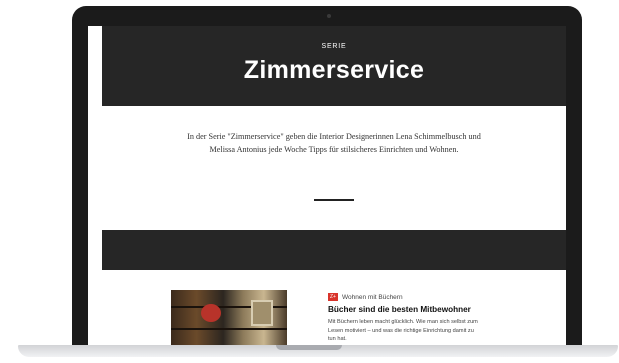  I want to click on dark-band, so click(334, 250).